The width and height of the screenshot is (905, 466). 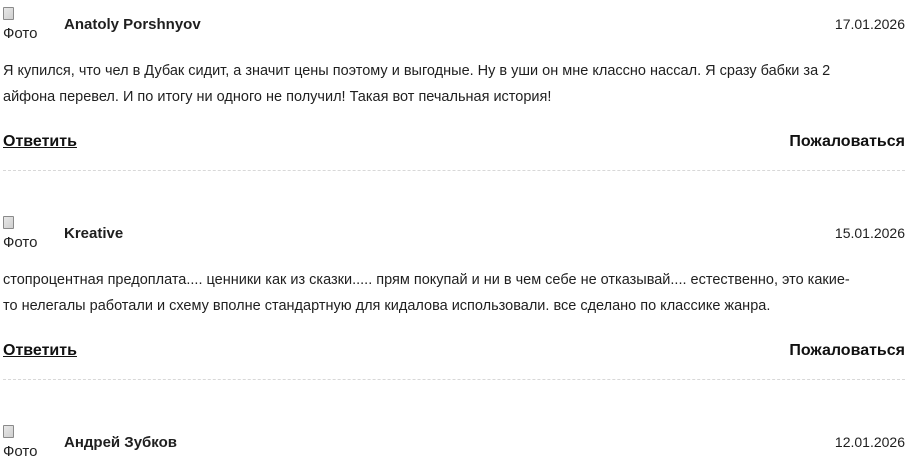 I want to click on comment-header: Фото аватар Anatoly Porshnyov 17.01.2026, so click(x=454, y=24).